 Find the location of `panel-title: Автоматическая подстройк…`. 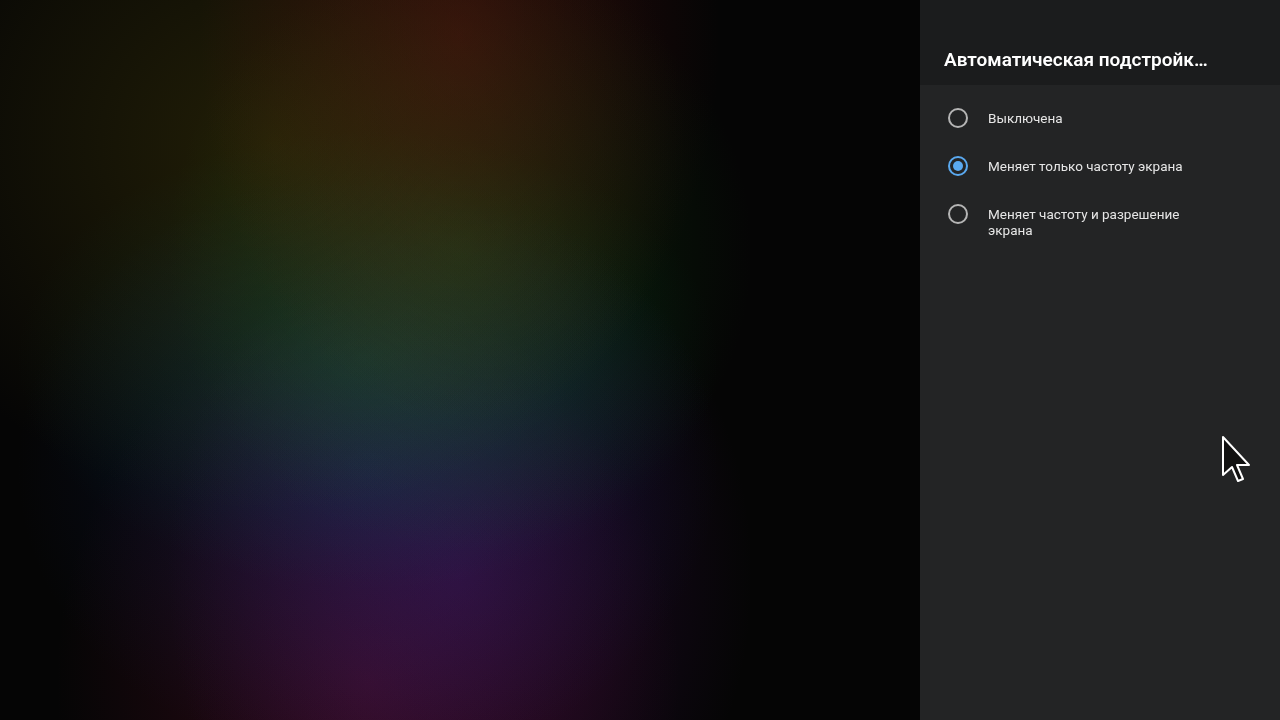

panel-title: Автоматическая подстройк… is located at coordinates (1076, 59).